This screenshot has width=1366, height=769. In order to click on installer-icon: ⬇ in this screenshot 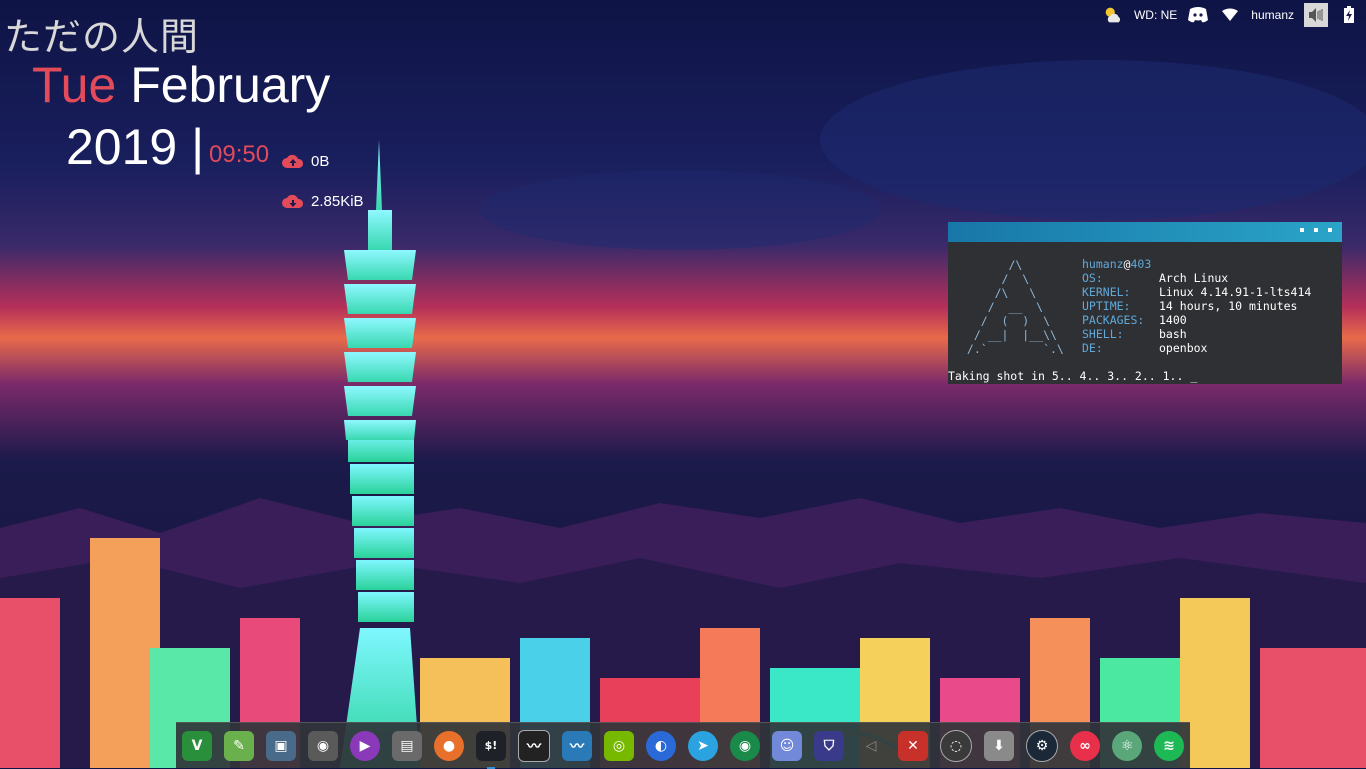, I will do `click(999, 745)`.